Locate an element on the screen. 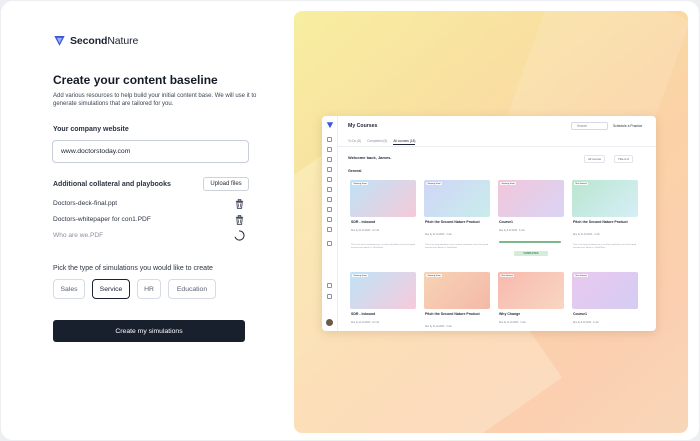  simulation-type-options: Sales Service HR Education is located at coordinates (134, 289).